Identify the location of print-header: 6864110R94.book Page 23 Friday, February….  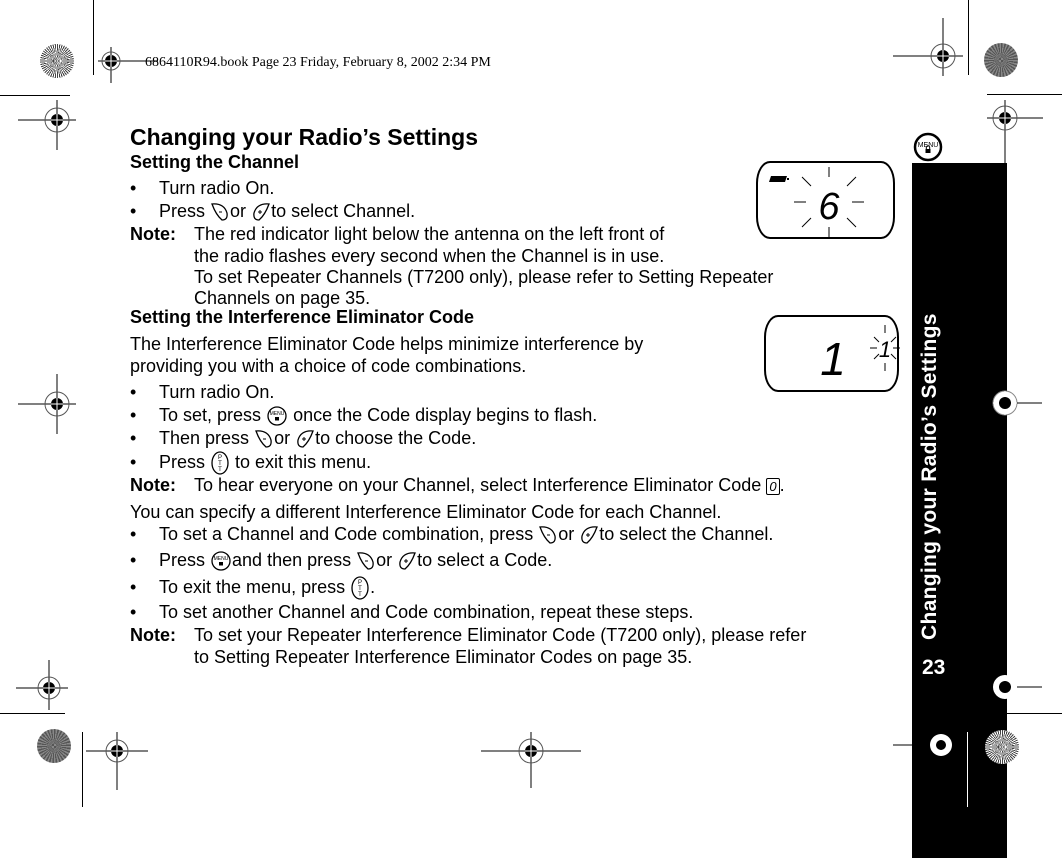
(318, 62).